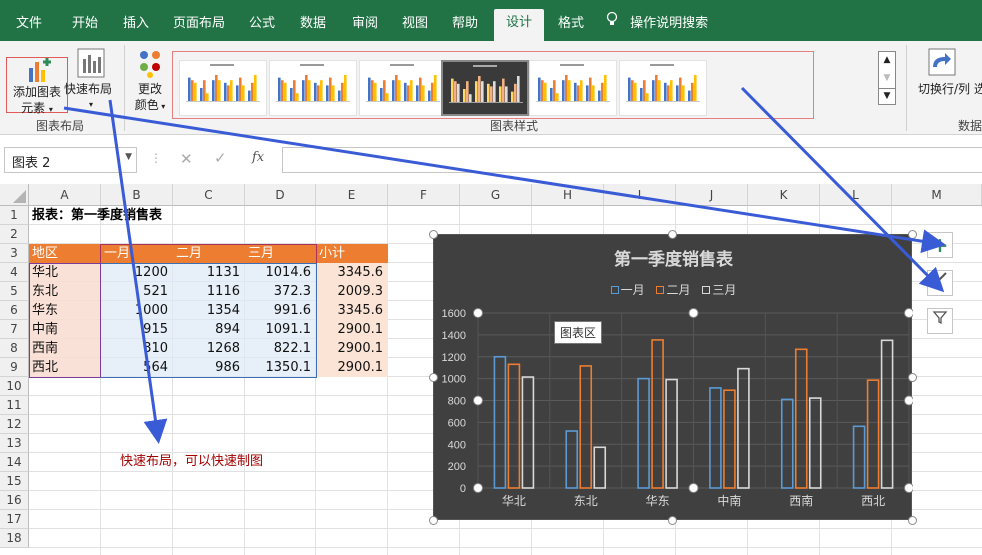 This screenshot has height=555, width=982. I want to click on column-header: K, so click(784, 195).